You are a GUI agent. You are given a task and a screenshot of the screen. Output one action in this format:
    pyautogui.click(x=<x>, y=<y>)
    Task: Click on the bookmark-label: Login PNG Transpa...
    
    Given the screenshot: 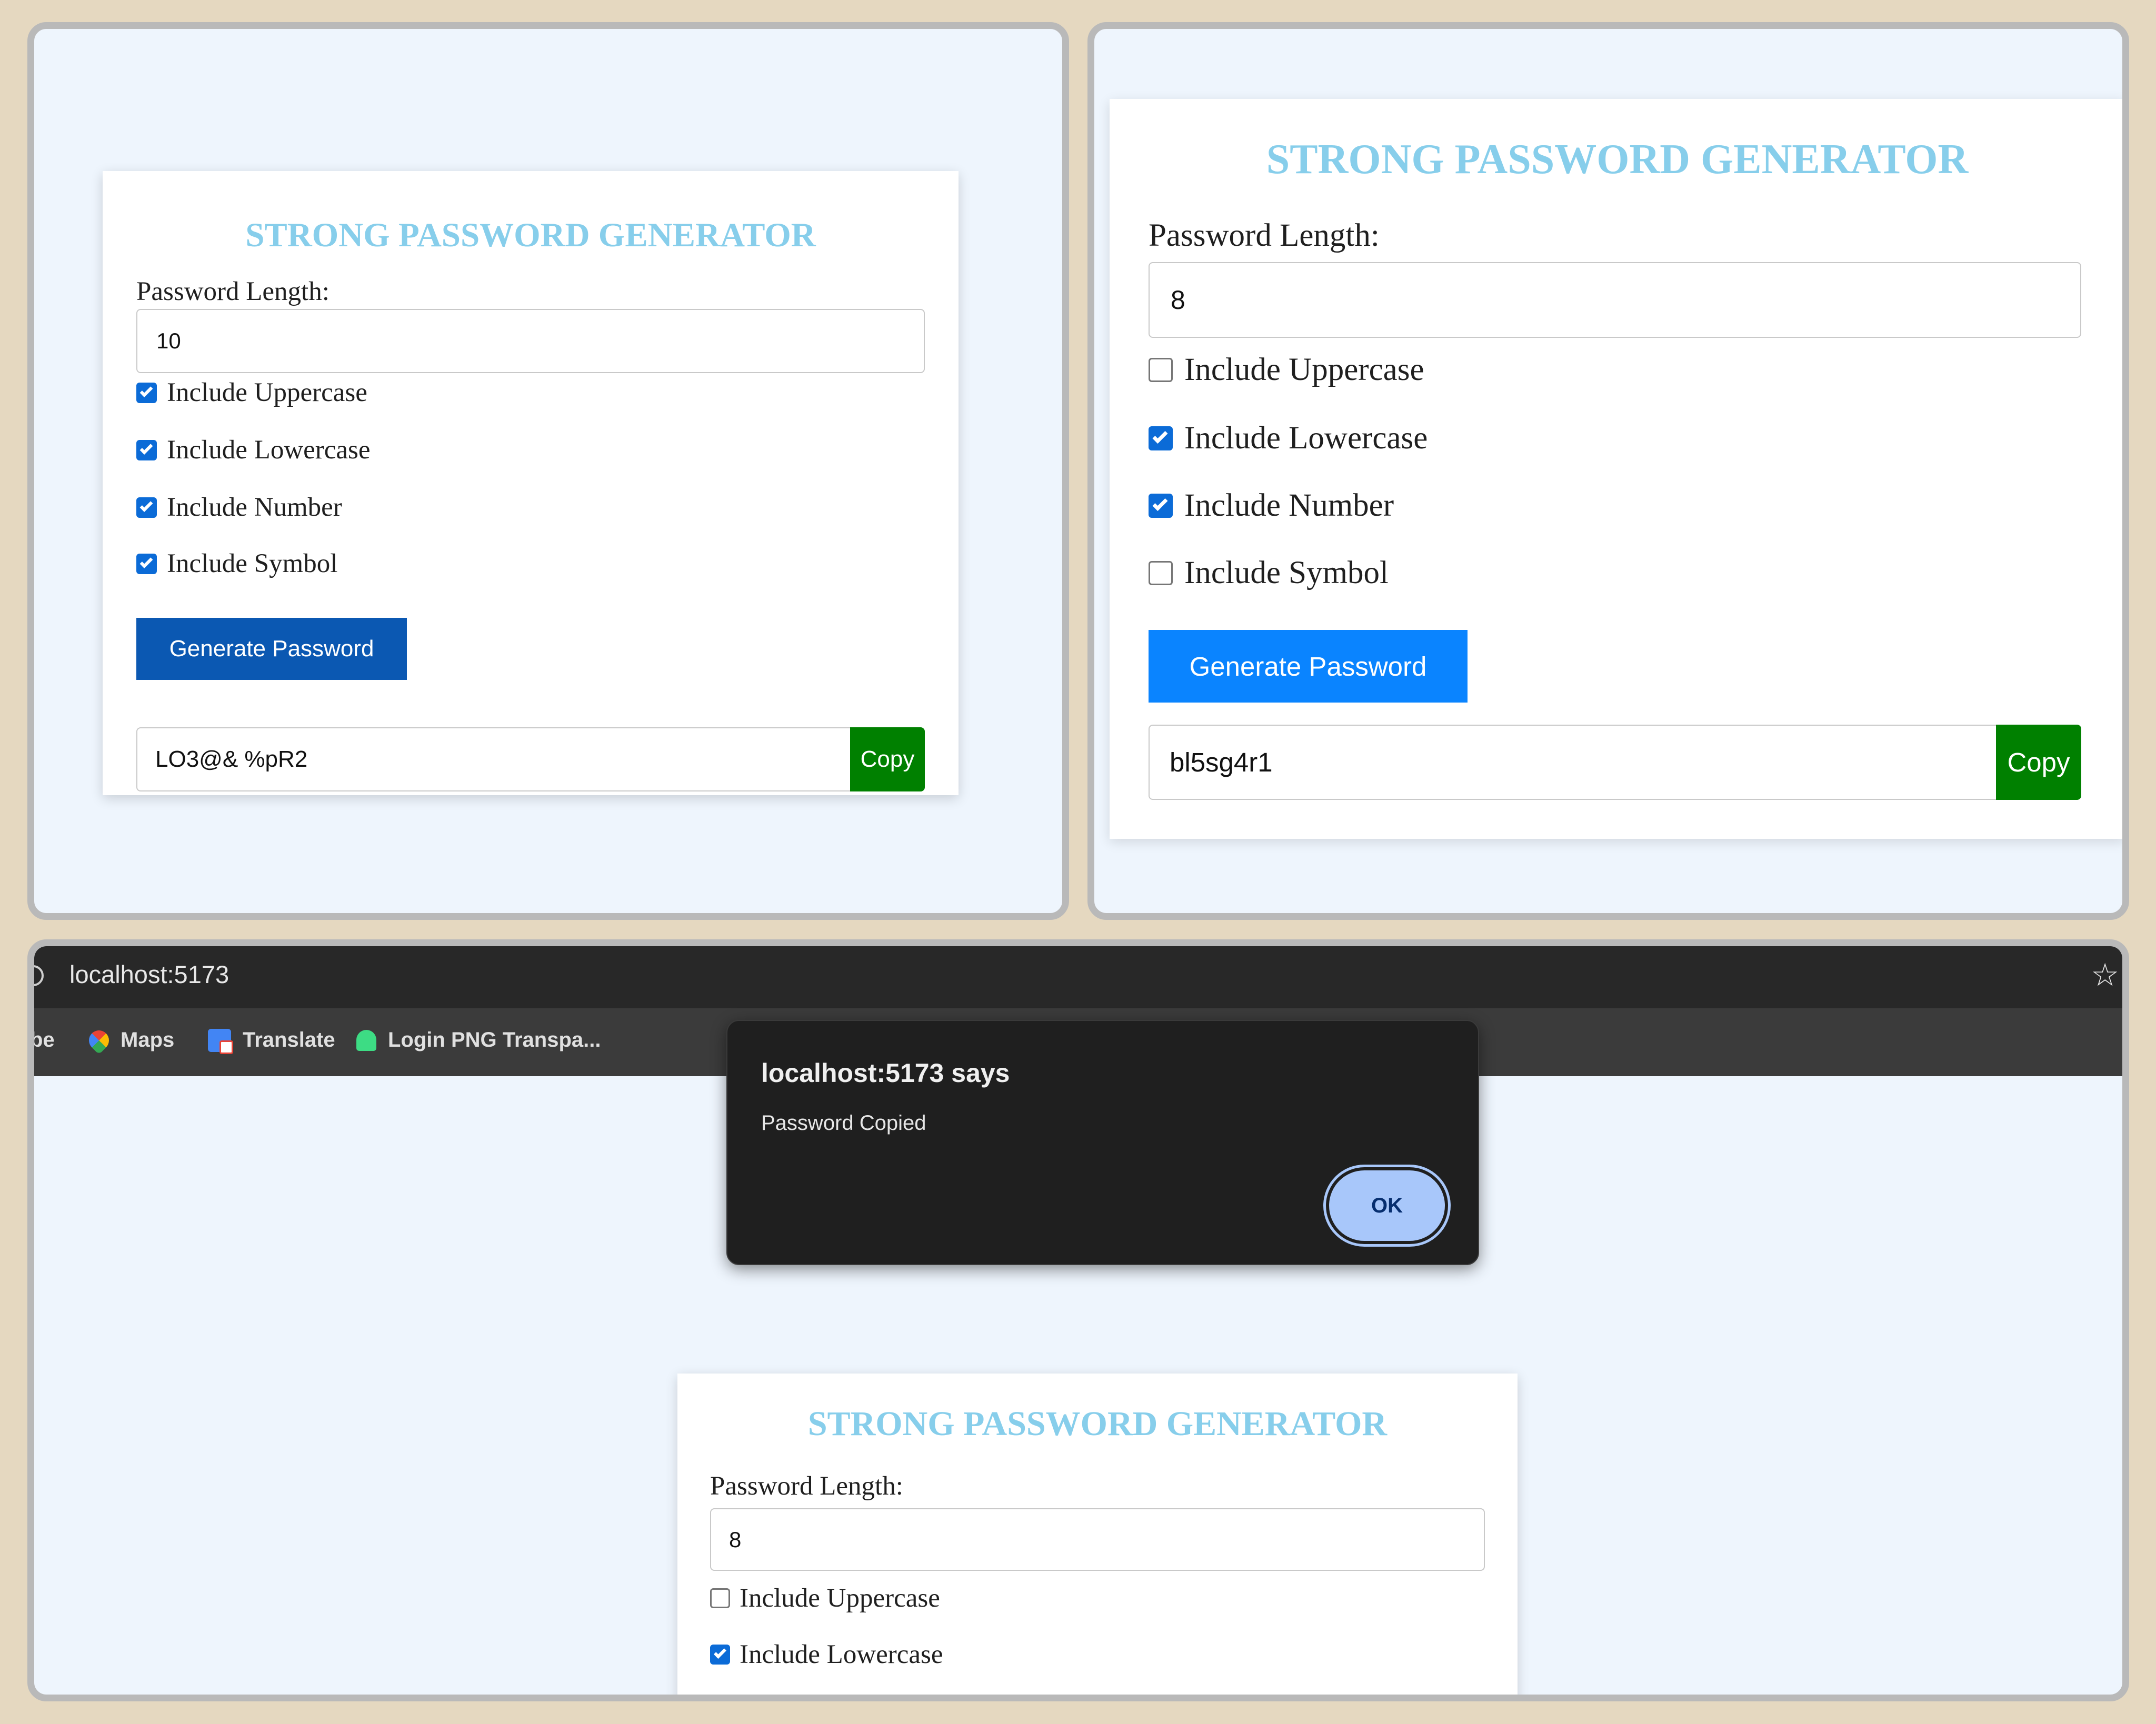 What is the action you would take?
    pyautogui.click(x=495, y=1039)
    